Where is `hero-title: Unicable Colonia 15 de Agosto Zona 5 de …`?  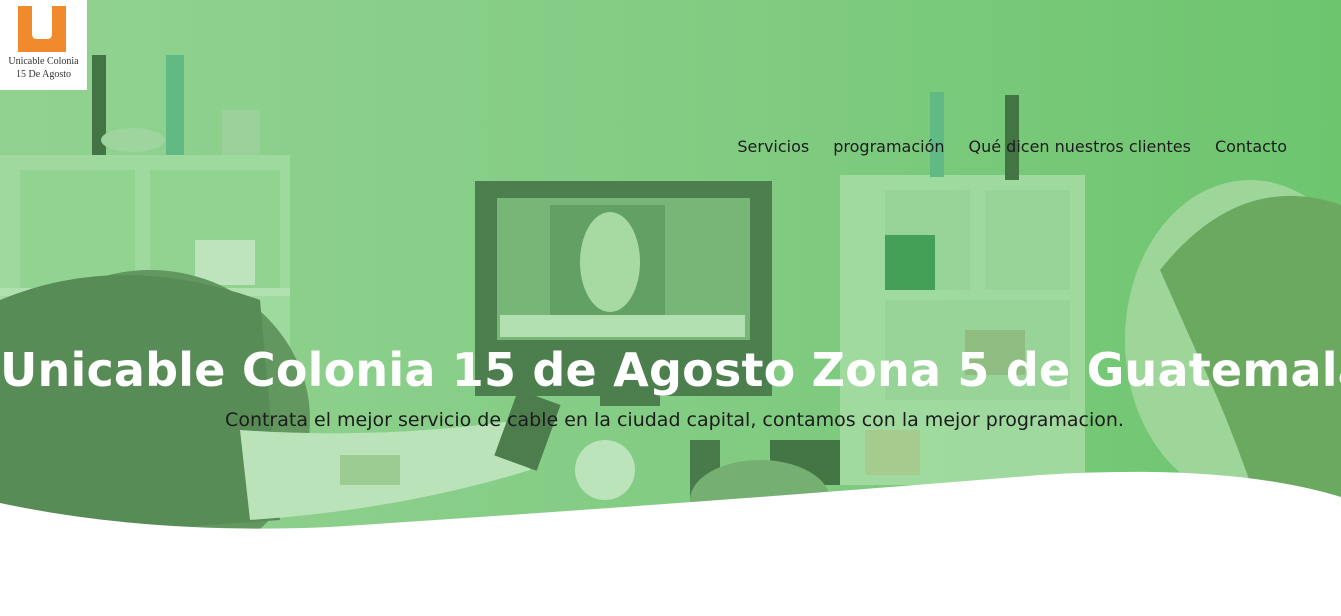
hero-title: Unicable Colonia 15 de Agosto Zona 5 de … is located at coordinates (670, 370).